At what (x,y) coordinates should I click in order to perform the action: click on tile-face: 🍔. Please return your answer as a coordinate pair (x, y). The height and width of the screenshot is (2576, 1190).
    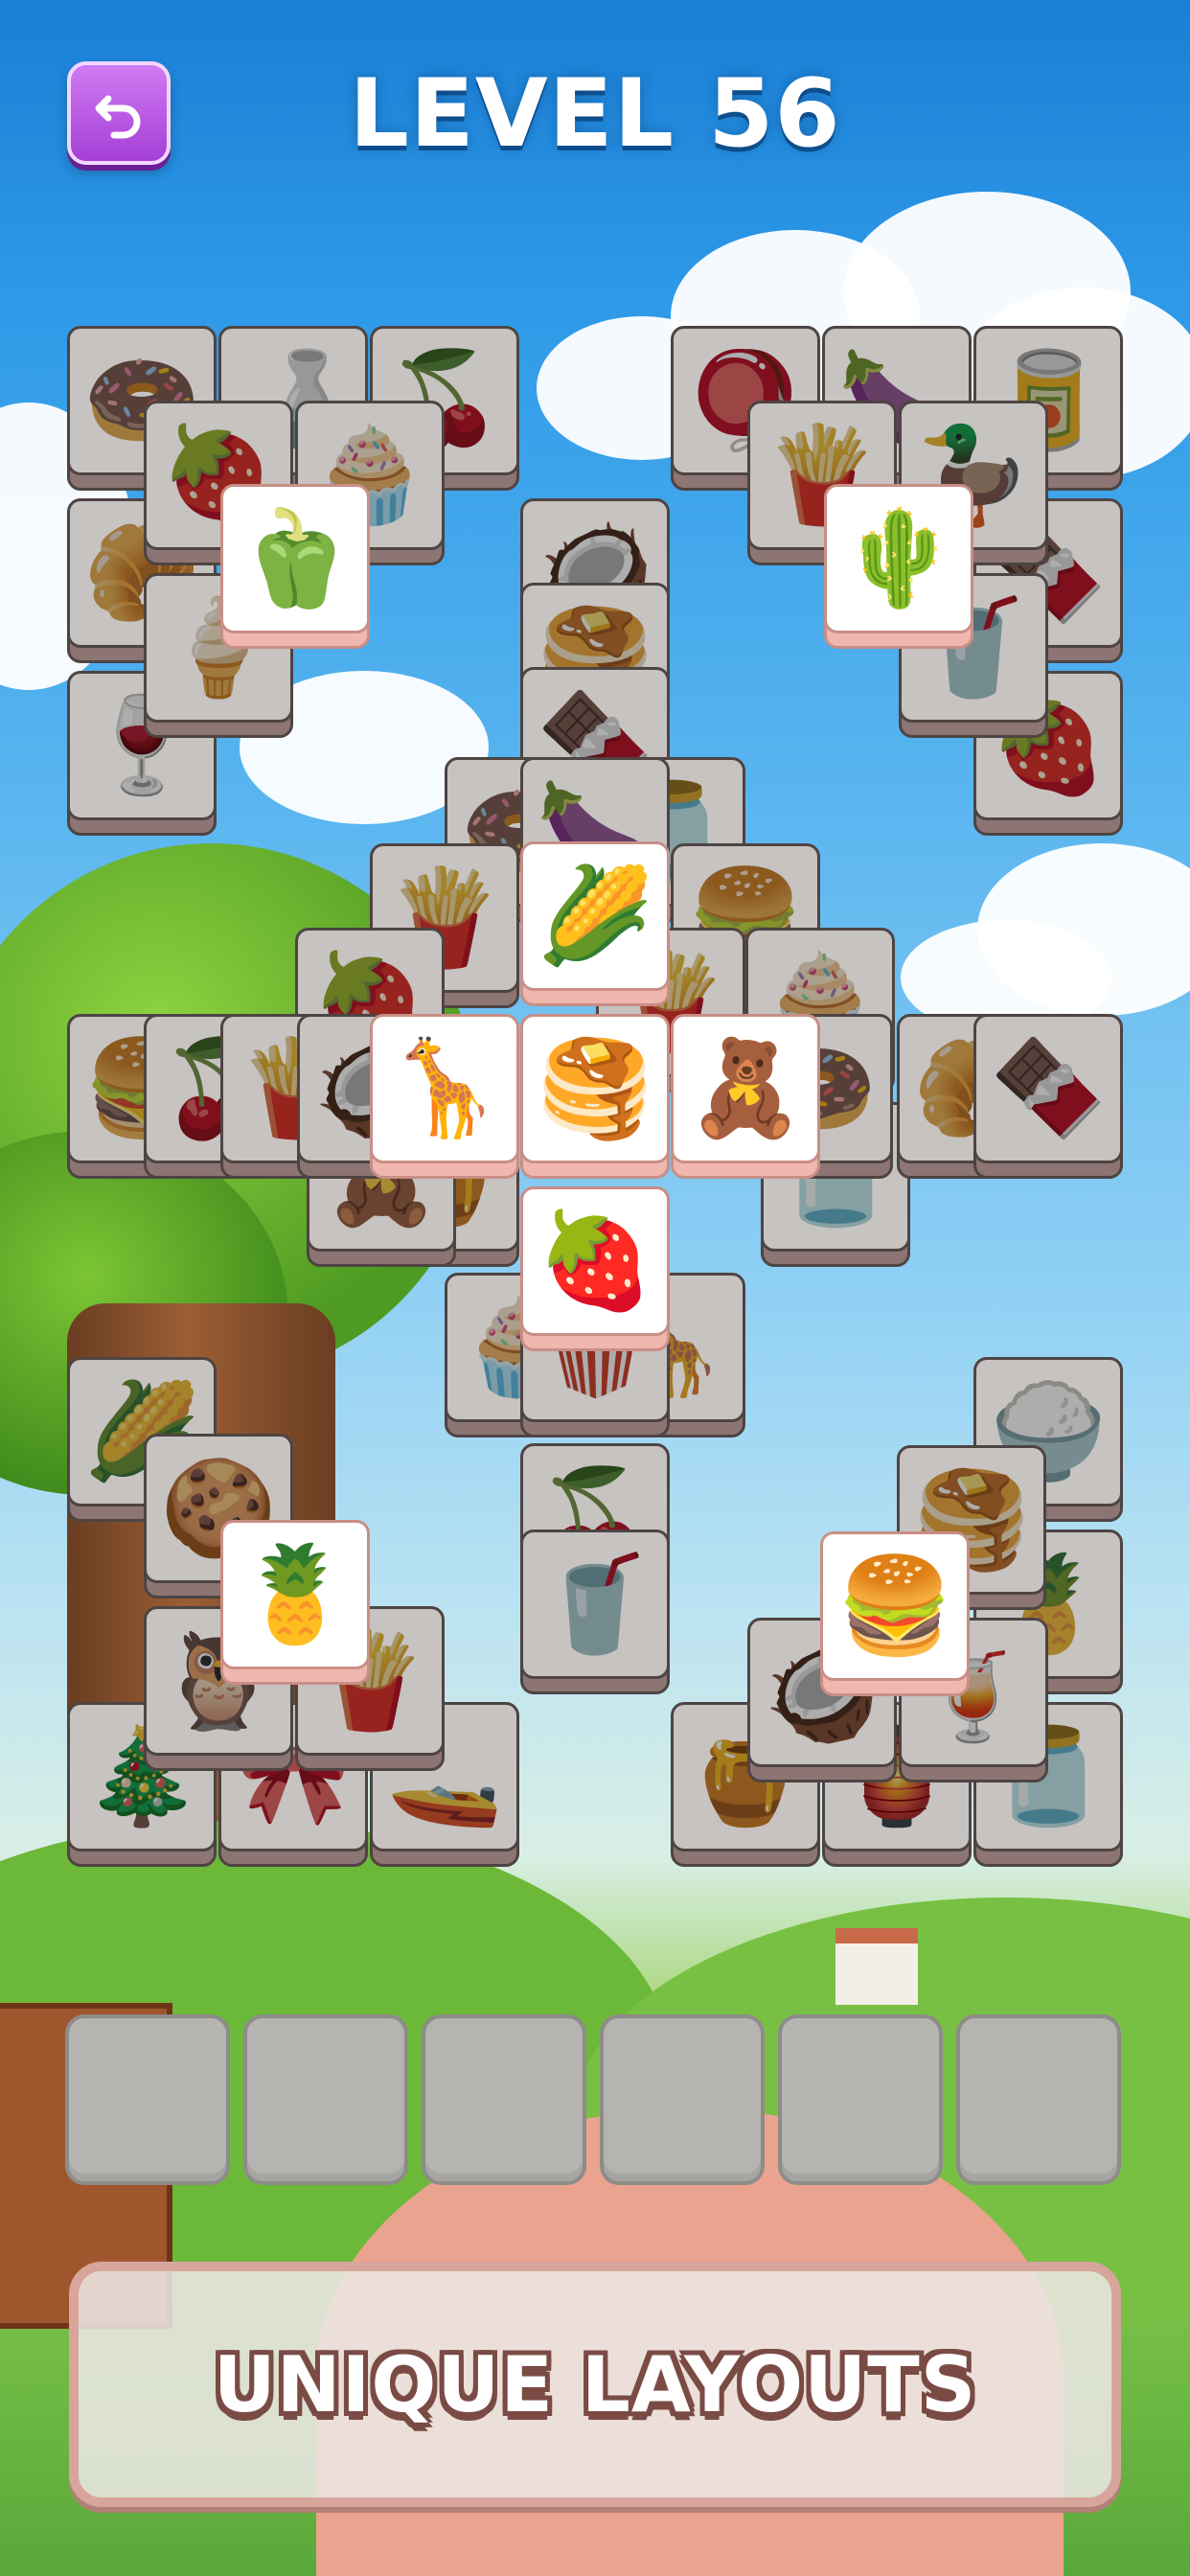
    Looking at the image, I should click on (895, 1606).